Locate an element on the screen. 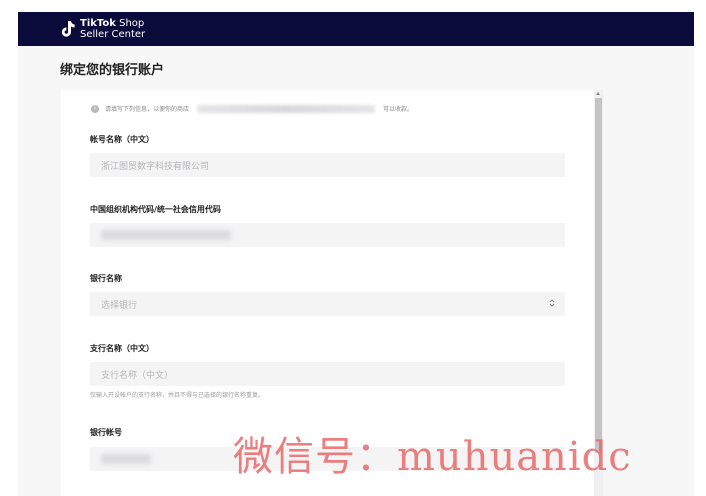  branch-name-hint: 仅输入开设帐户的支行名称，并且不得与已选择的银行名称重复。 is located at coordinates (177, 395).